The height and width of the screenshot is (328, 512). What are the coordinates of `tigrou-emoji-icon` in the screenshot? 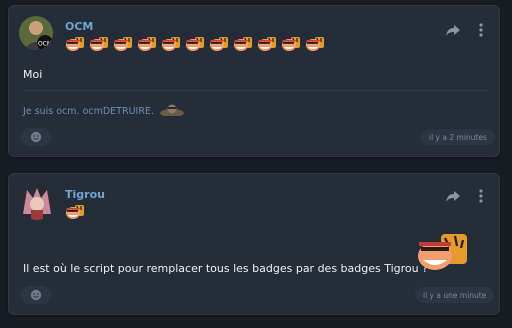 It's located at (442, 252).